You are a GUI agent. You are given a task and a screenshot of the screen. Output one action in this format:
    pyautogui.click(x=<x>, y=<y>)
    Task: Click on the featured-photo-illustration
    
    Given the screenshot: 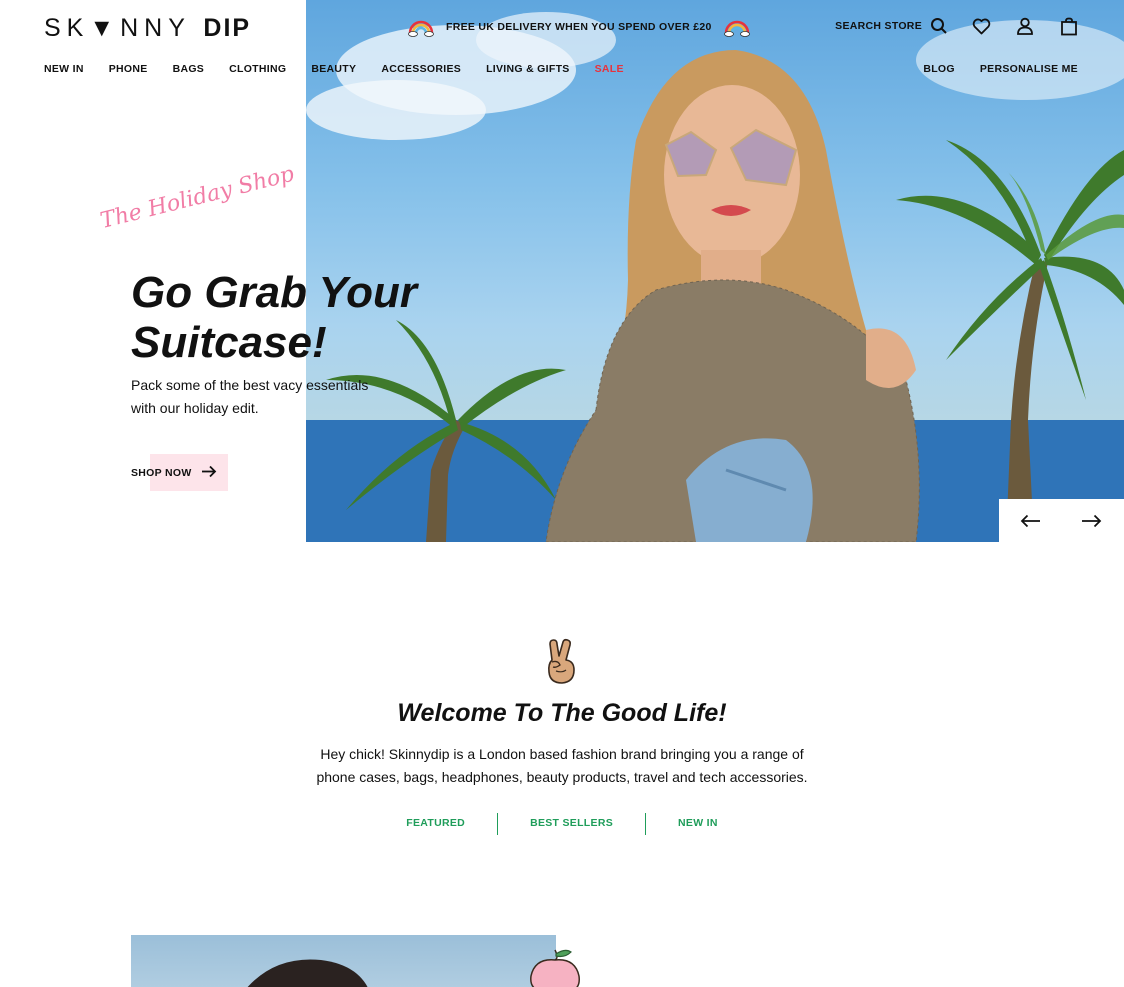 What is the action you would take?
    pyautogui.click(x=307, y=973)
    